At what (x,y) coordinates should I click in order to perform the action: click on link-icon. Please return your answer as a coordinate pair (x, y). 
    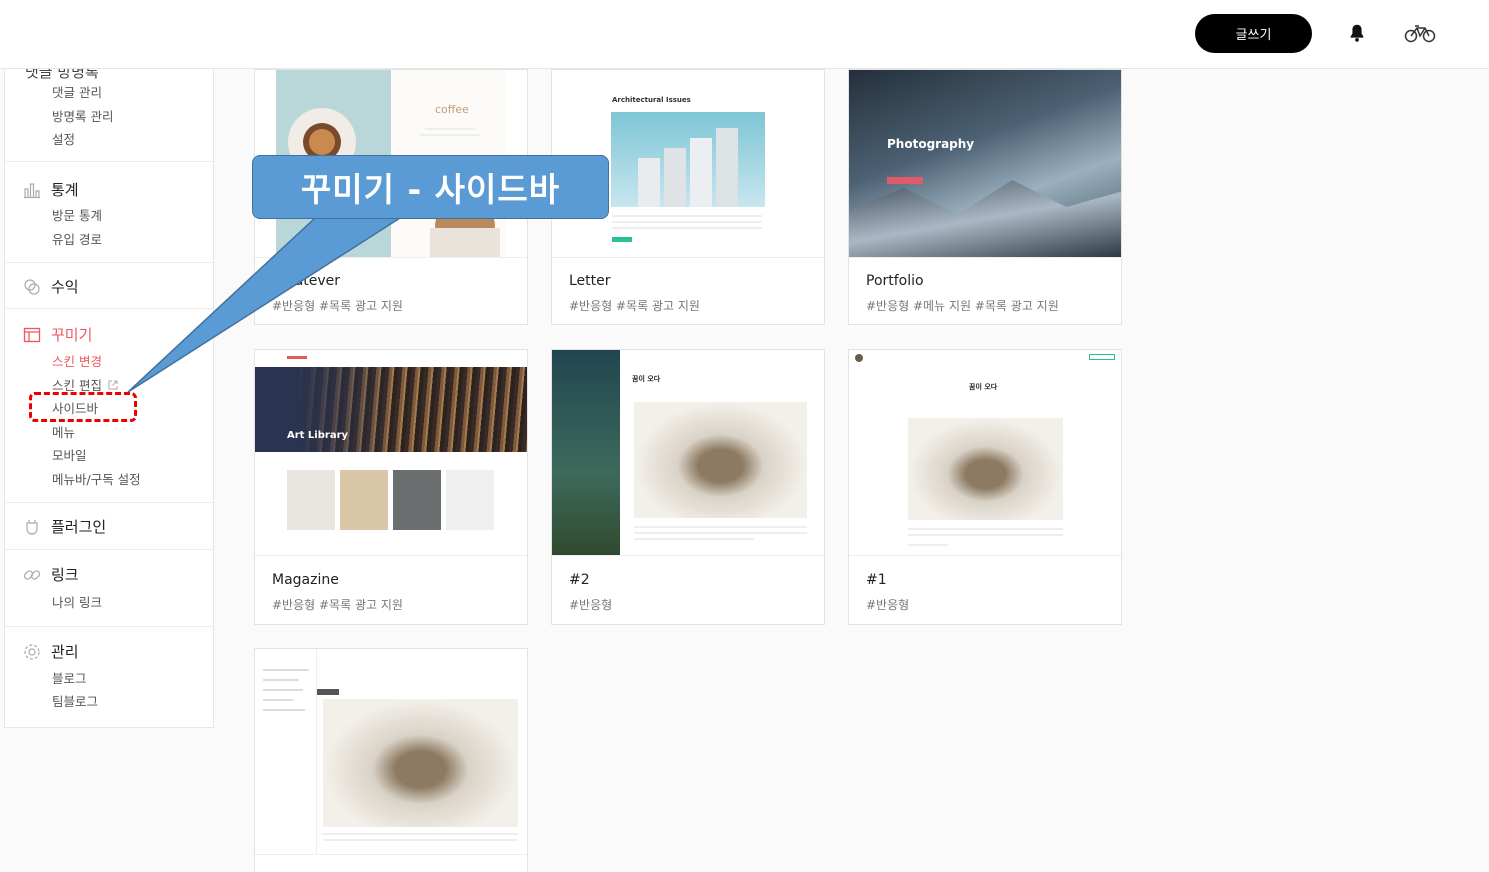
    Looking at the image, I should click on (32, 574).